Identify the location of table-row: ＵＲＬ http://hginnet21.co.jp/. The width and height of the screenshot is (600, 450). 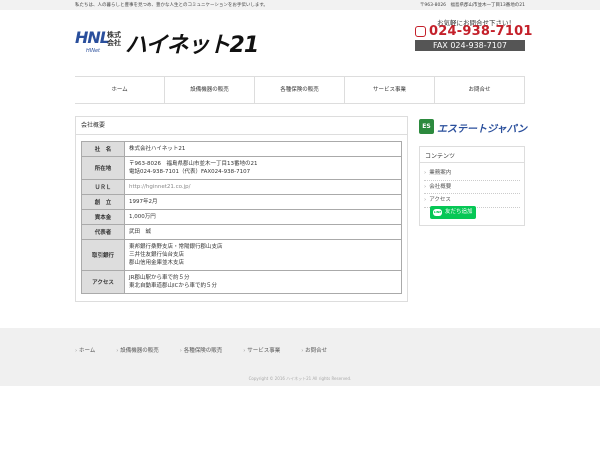
(241, 187).